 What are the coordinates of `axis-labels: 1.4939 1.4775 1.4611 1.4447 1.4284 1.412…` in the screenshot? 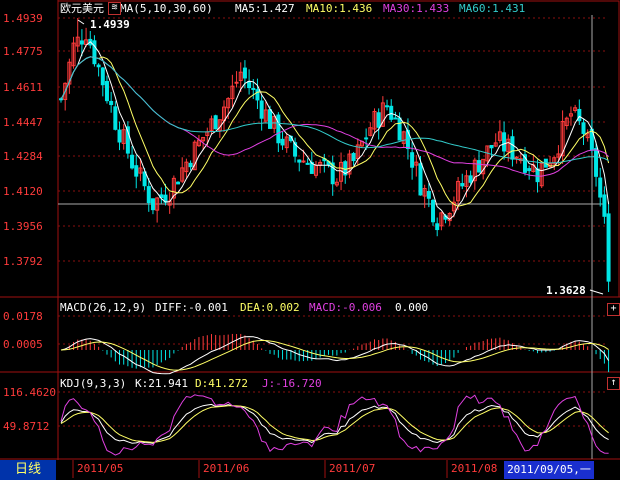 It's located at (29, 222).